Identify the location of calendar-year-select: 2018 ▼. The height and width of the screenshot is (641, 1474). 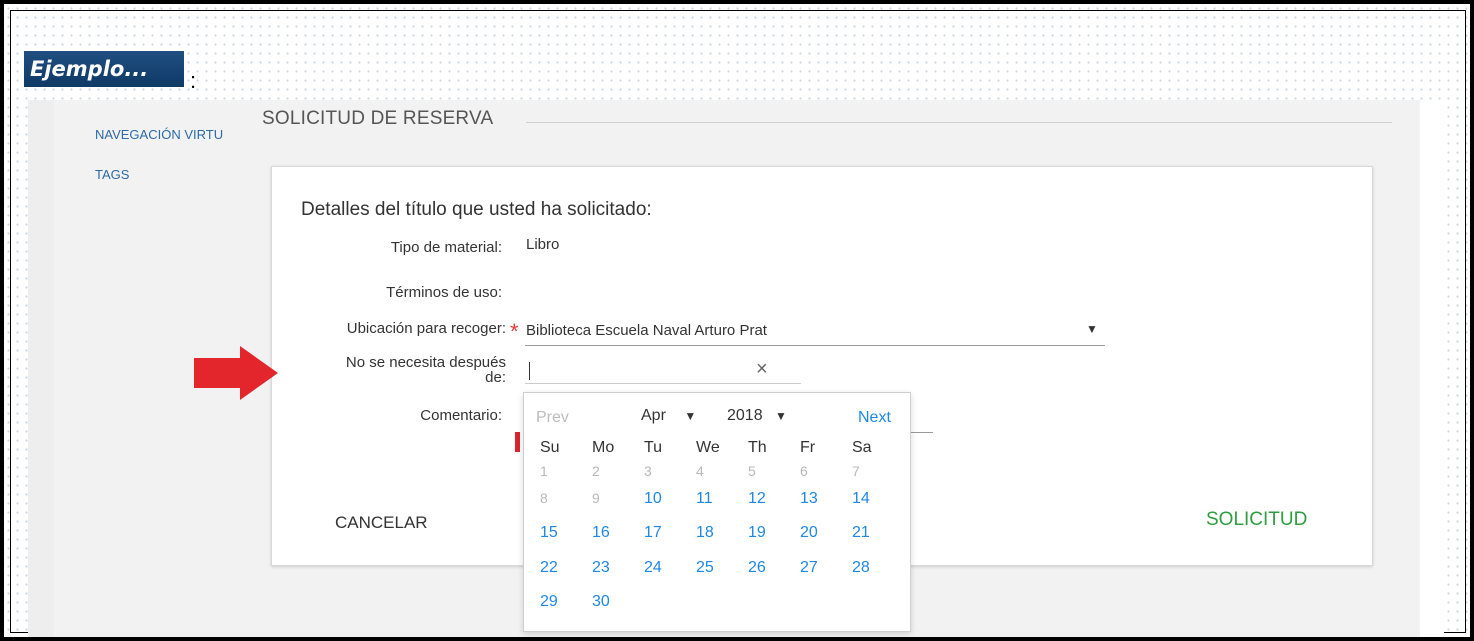
(757, 416).